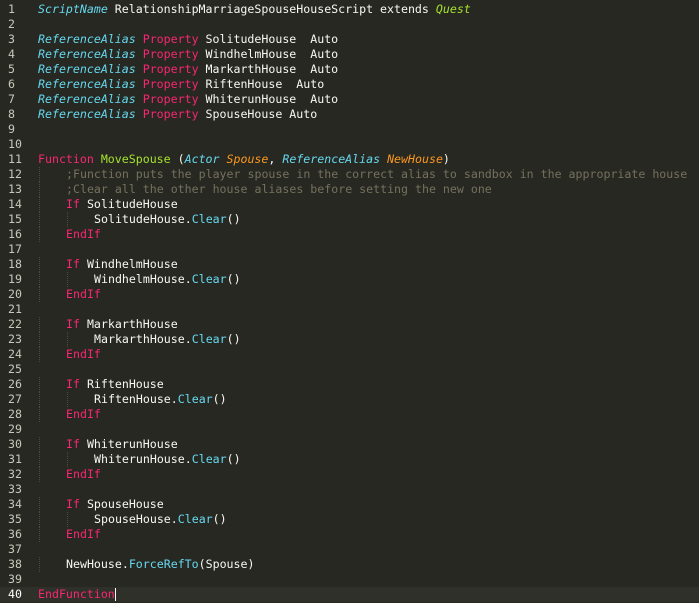 The width and height of the screenshot is (699, 603). Describe the element at coordinates (15, 279) in the screenshot. I see `line-number: 19` at that location.